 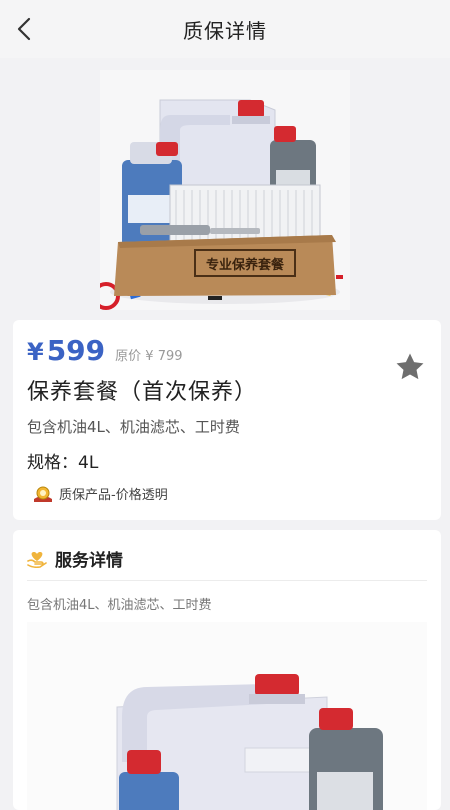 I want to click on price-symbol: ¥, so click(x=35, y=352).